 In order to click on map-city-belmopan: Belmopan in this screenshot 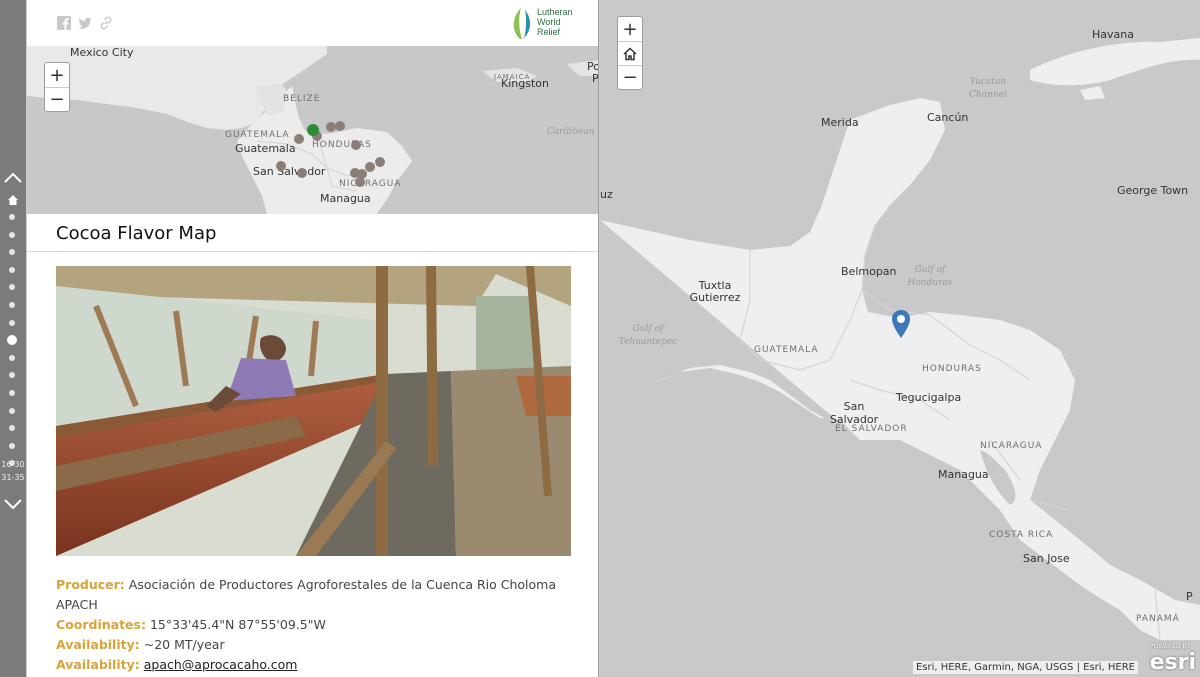, I will do `click(869, 271)`.